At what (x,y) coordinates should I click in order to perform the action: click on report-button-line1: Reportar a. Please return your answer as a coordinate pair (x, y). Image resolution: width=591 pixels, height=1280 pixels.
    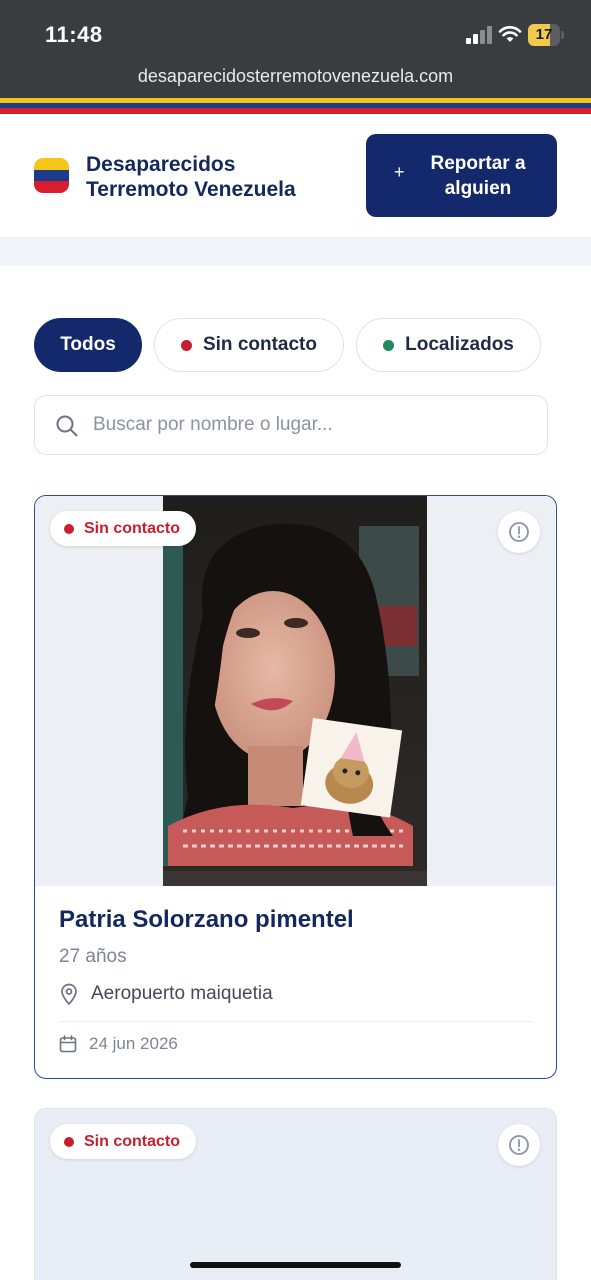
    Looking at the image, I should click on (478, 163).